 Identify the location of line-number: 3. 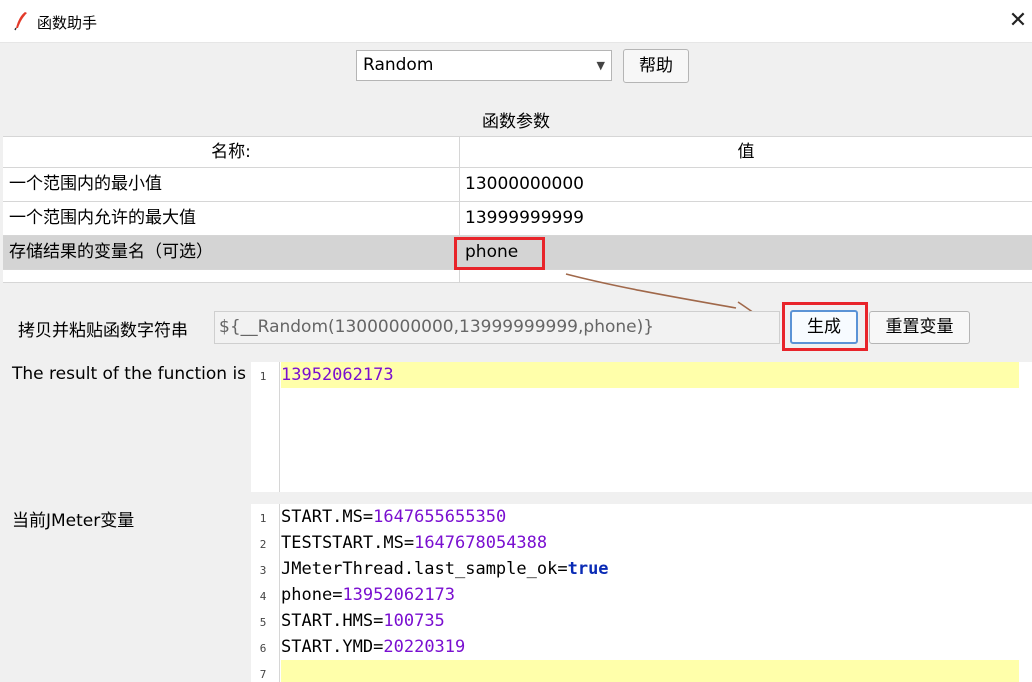
(263, 570).